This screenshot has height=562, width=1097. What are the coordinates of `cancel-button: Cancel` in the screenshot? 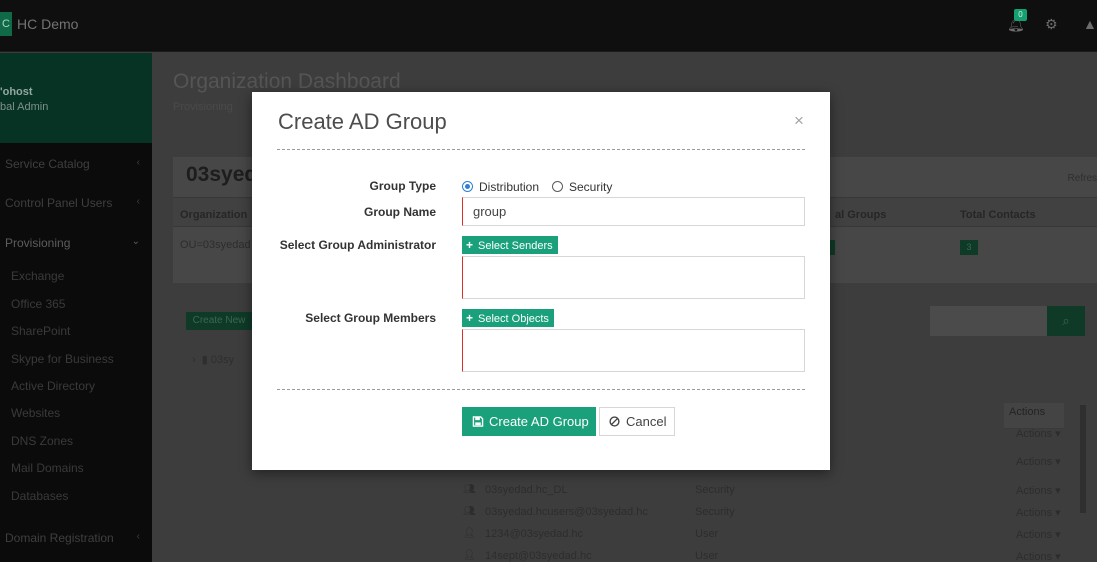 It's located at (637, 421).